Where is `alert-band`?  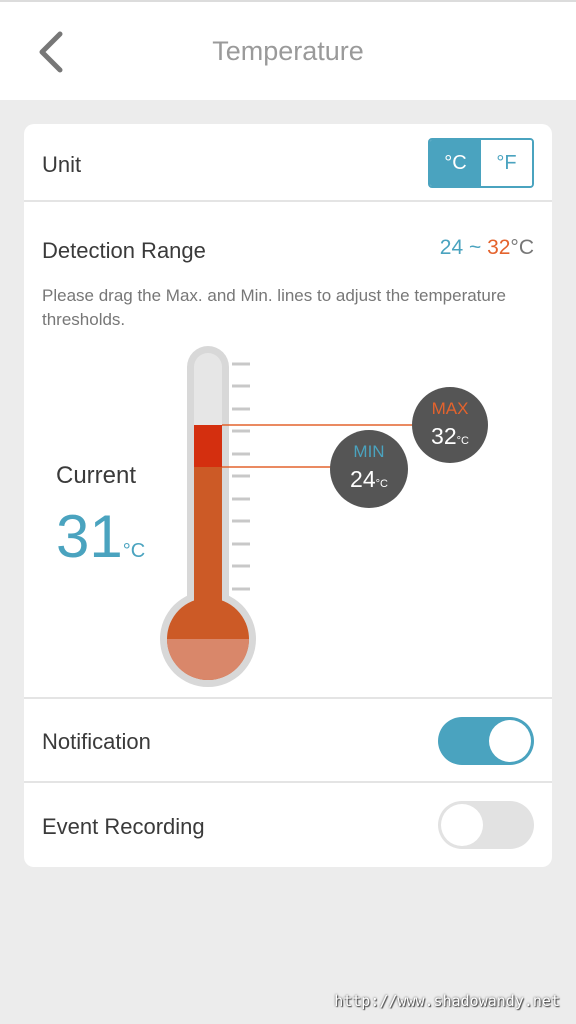
alert-band is located at coordinates (208, 446).